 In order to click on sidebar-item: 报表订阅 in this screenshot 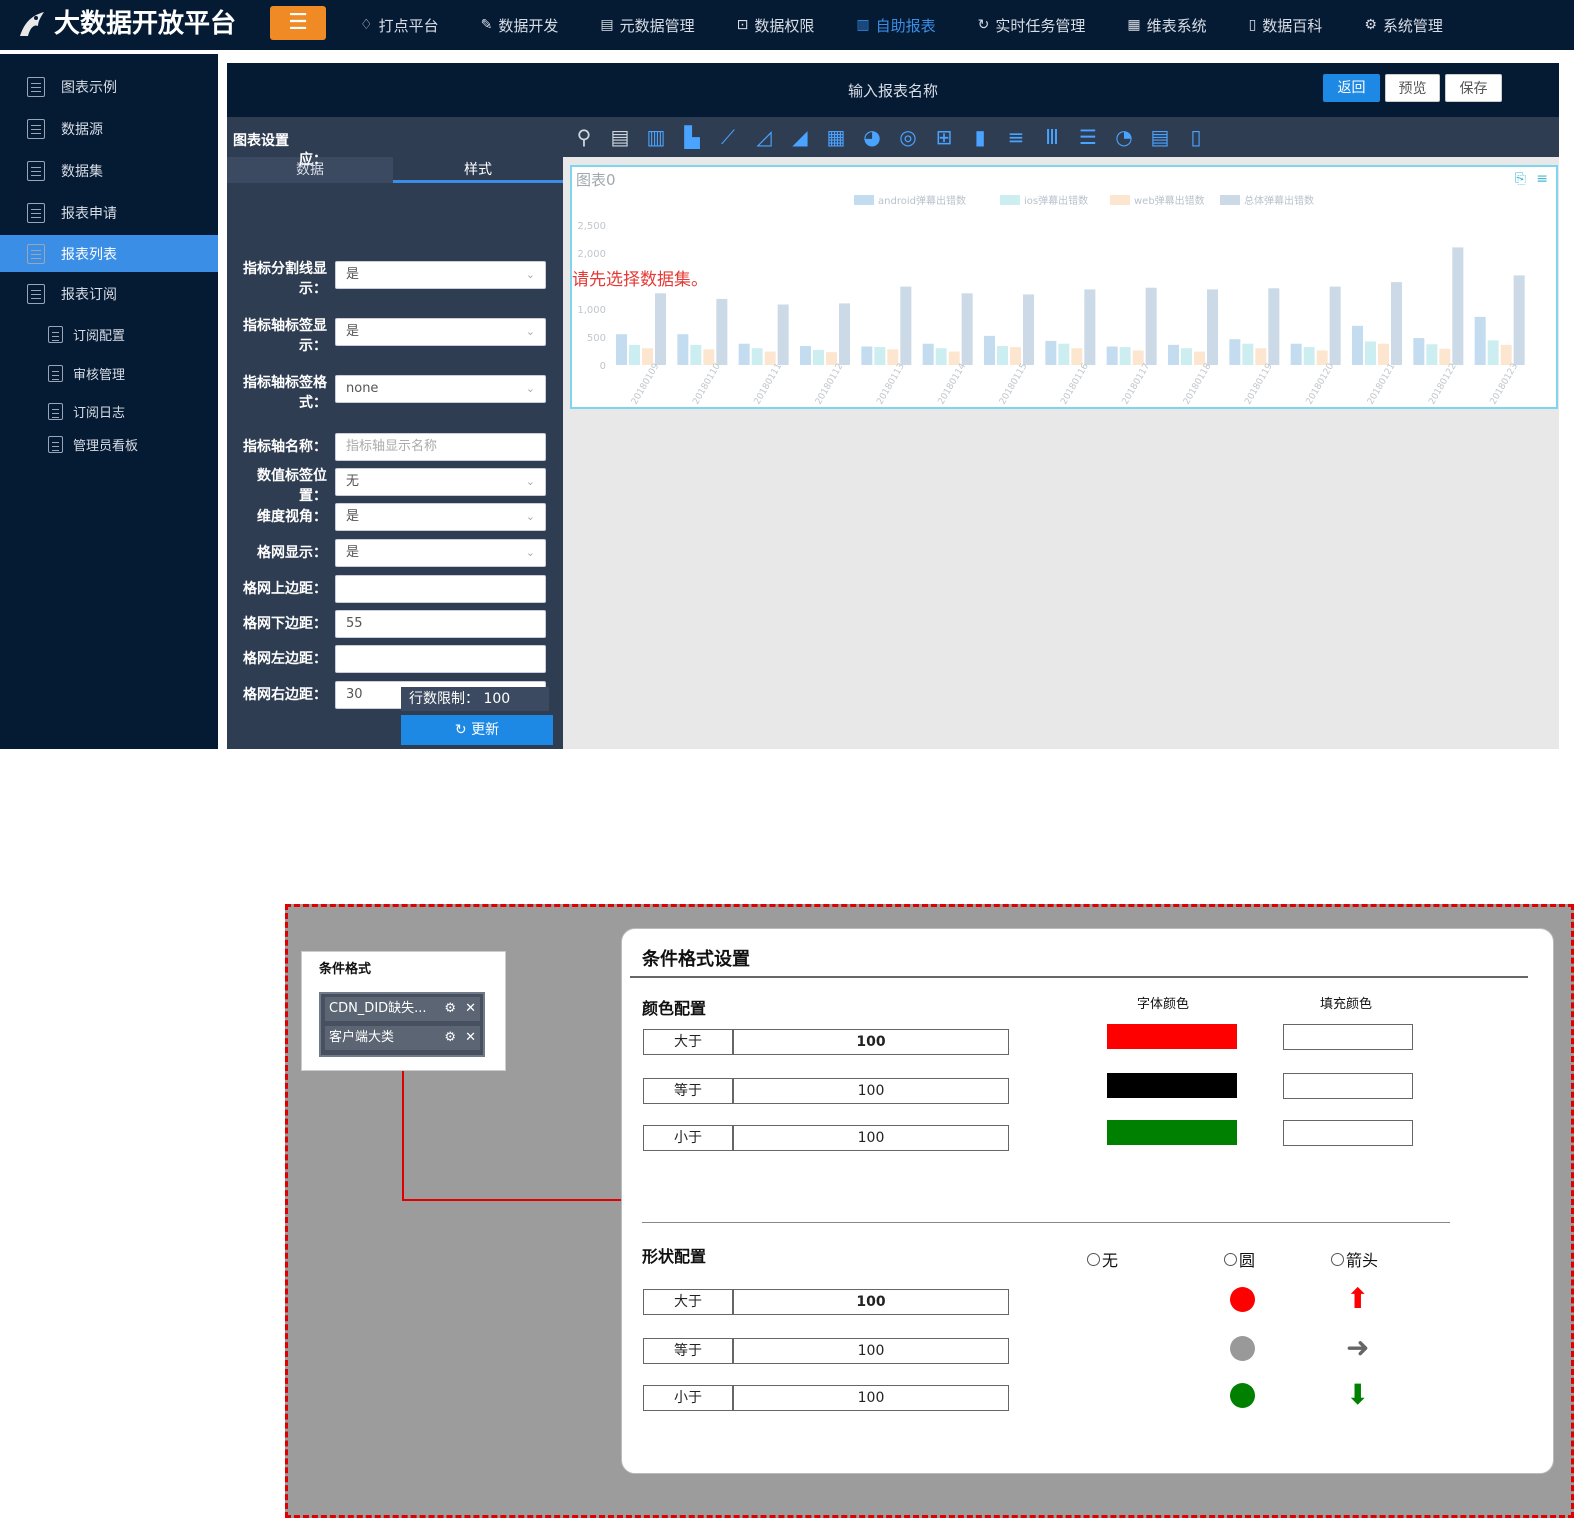, I will do `click(109, 293)`.